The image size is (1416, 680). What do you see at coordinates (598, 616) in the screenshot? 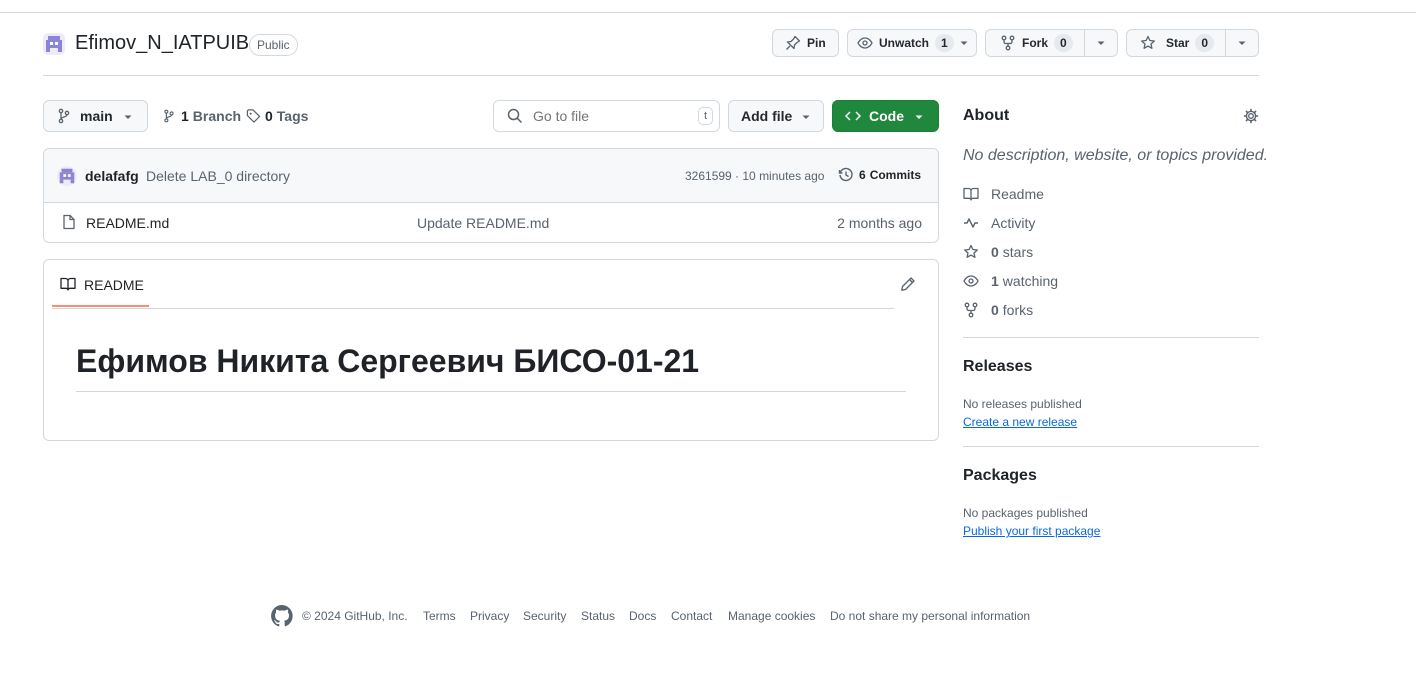
I see `footer-link-status: Status` at bounding box center [598, 616].